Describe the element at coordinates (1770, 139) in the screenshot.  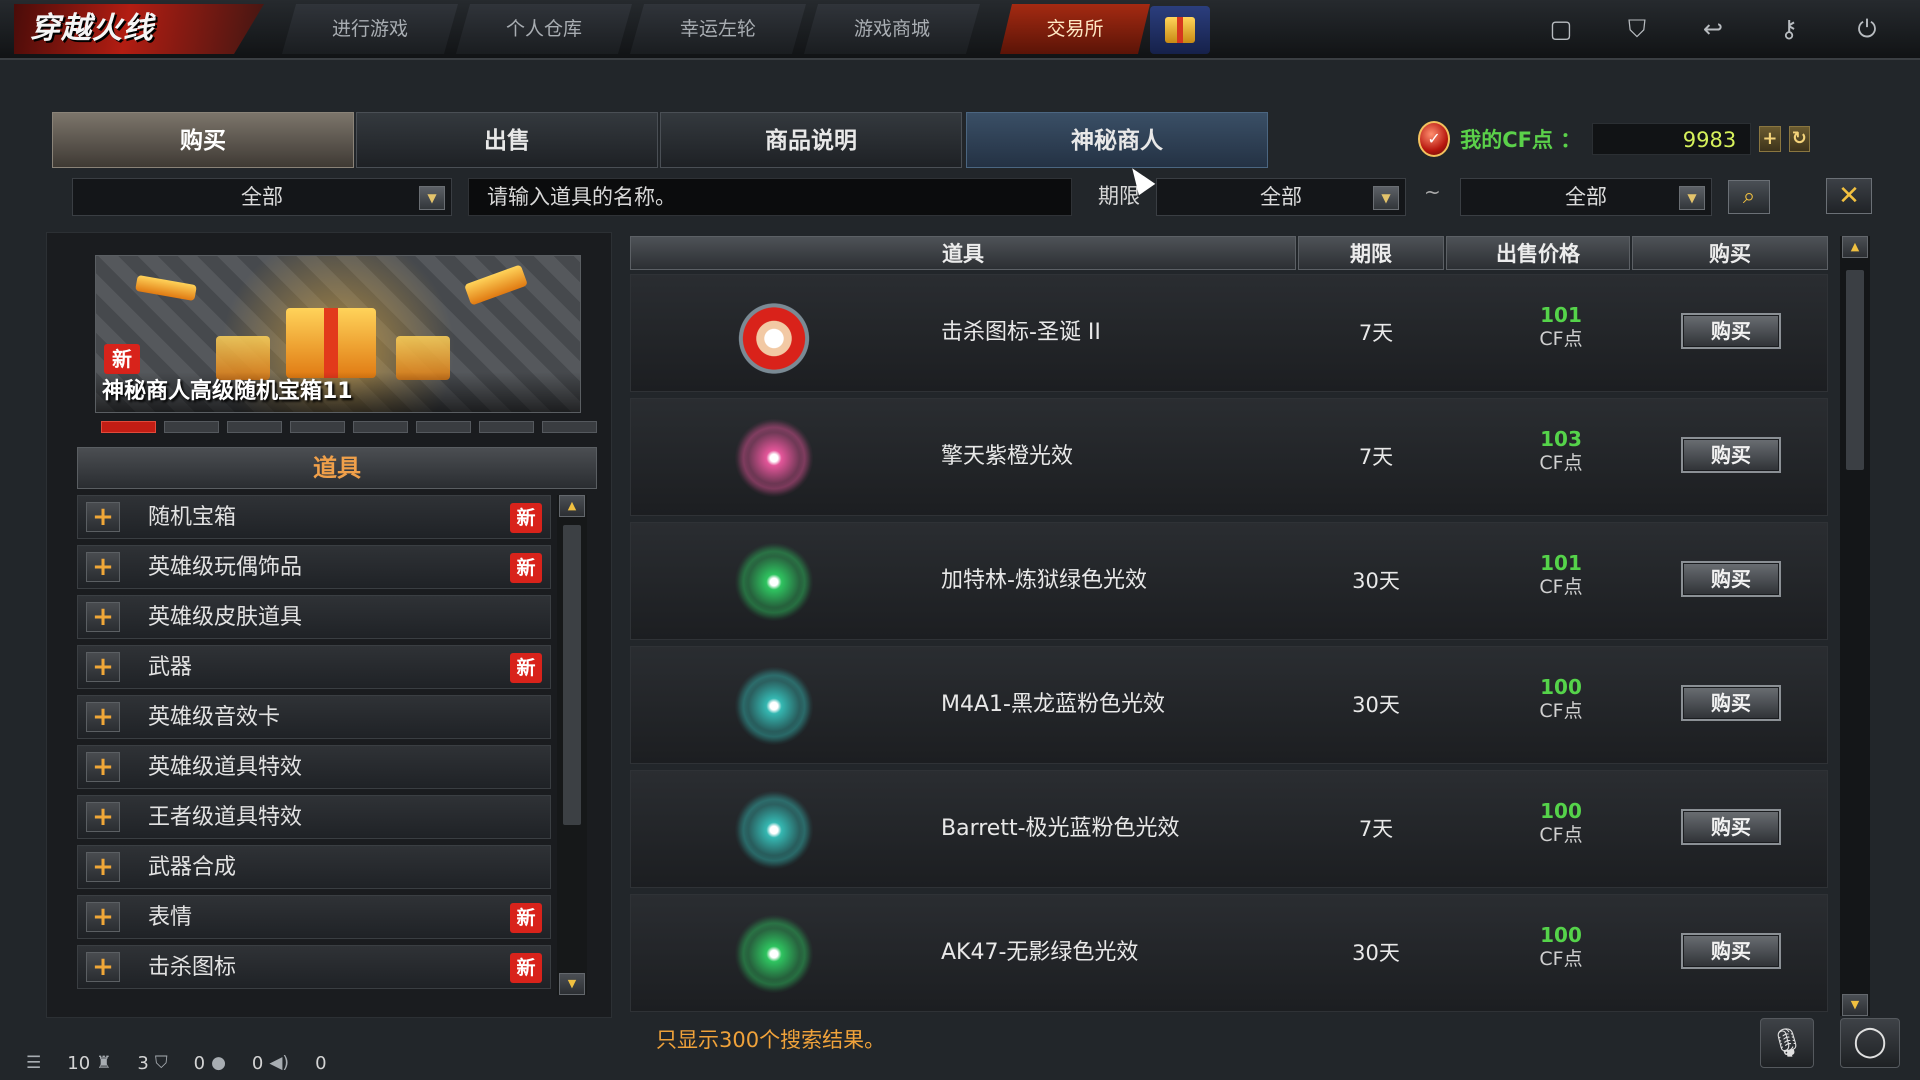
I see `add-cf-button: +` at that location.